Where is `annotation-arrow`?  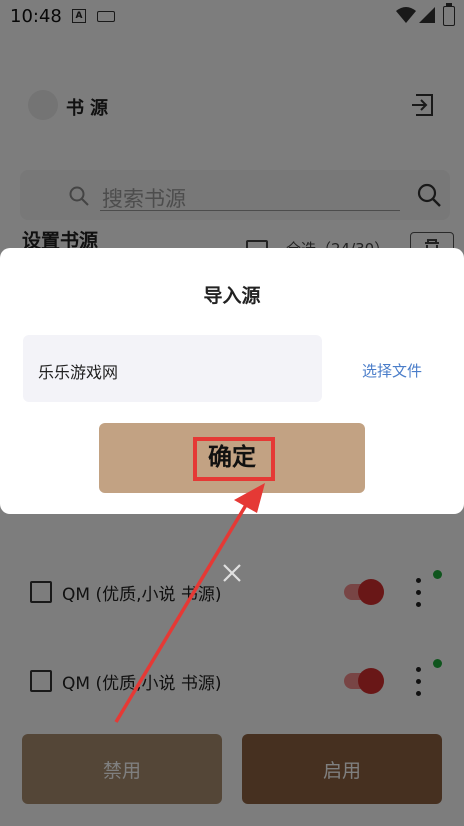 annotation-arrow is located at coordinates (189, 603).